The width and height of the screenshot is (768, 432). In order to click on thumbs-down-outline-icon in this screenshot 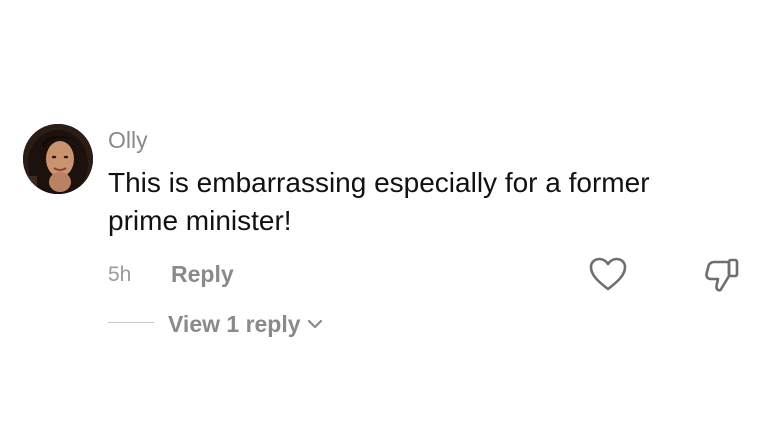, I will do `click(722, 275)`.